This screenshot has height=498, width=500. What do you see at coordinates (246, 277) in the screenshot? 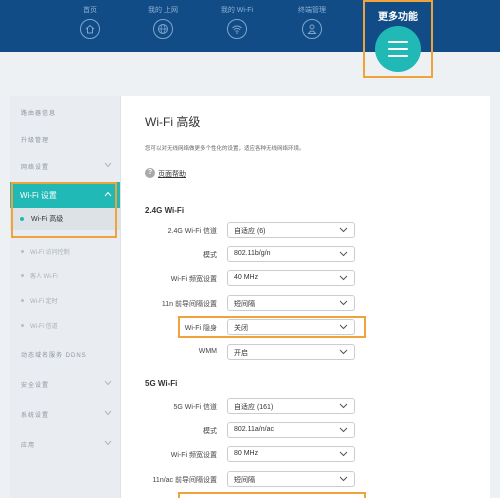
I see `select-value: 40 MHz` at bounding box center [246, 277].